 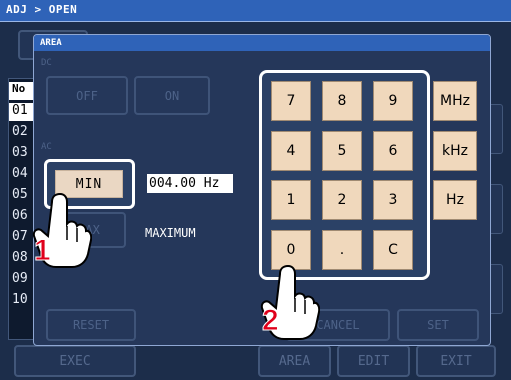 I want to click on callout-number-1: 1, so click(x=42, y=250).